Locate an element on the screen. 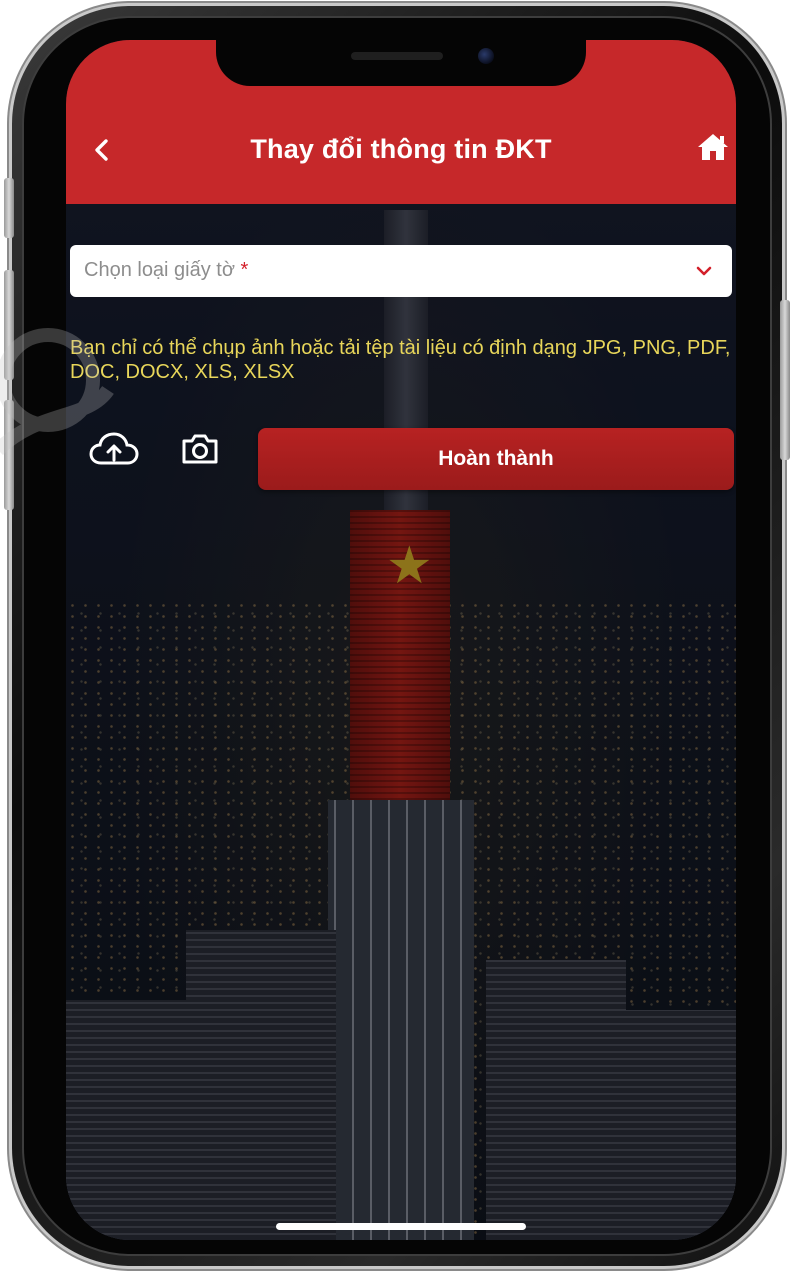 Image resolution: width=794 pixels, height=1272 pixels. upload-file-button is located at coordinates (114, 450).